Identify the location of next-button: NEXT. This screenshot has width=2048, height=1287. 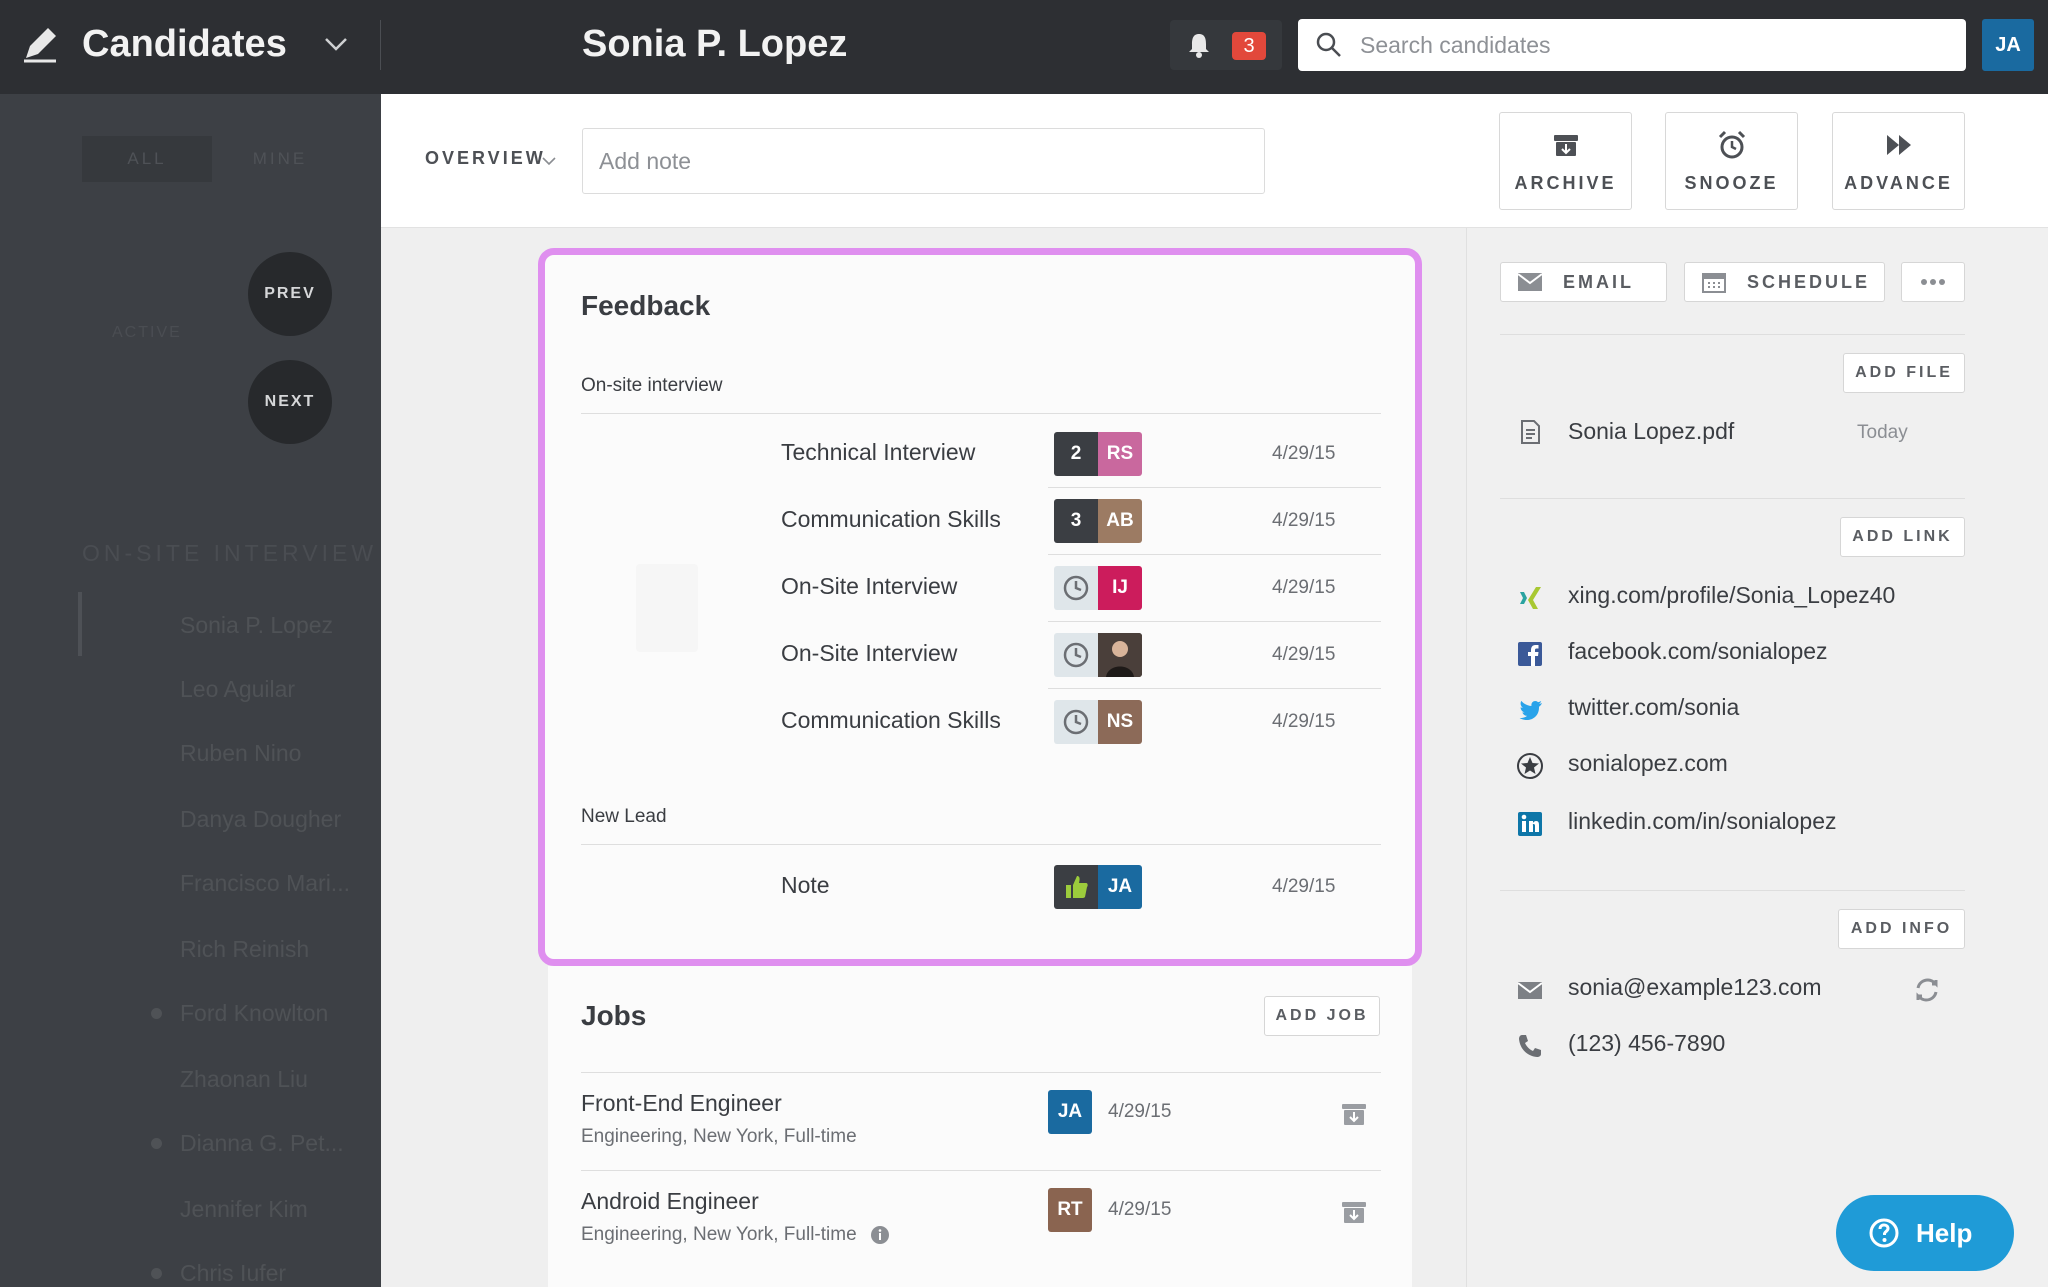
(290, 402).